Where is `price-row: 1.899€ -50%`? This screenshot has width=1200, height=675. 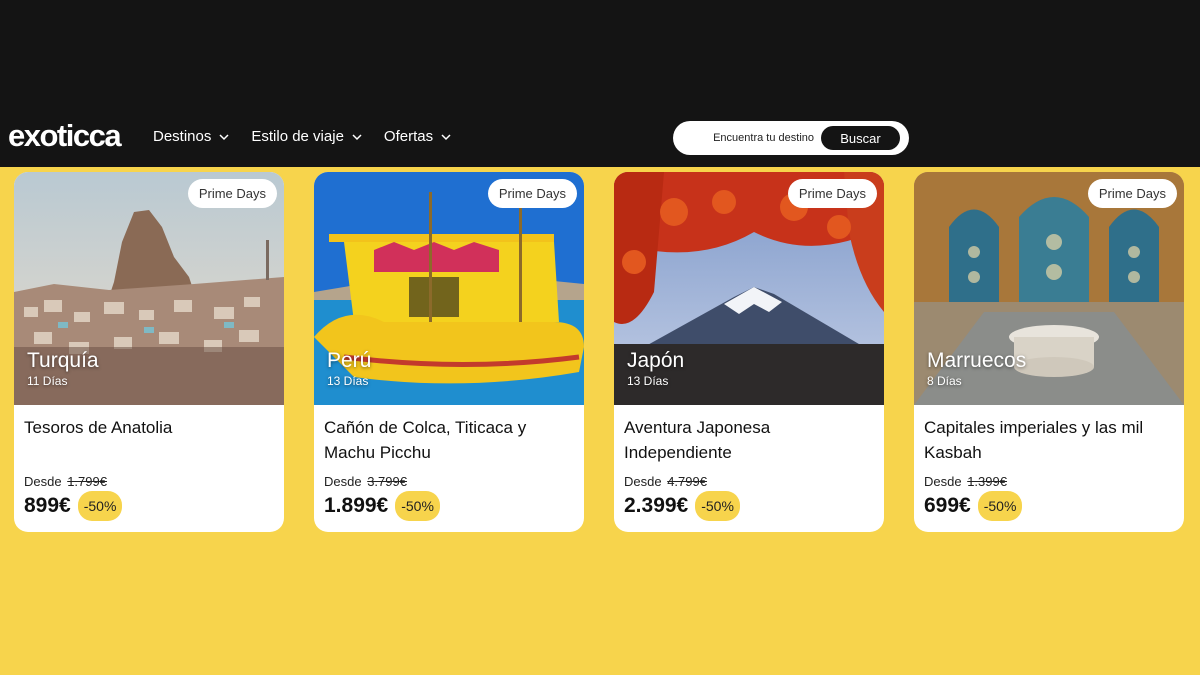 price-row: 1.899€ -50% is located at coordinates (382, 506).